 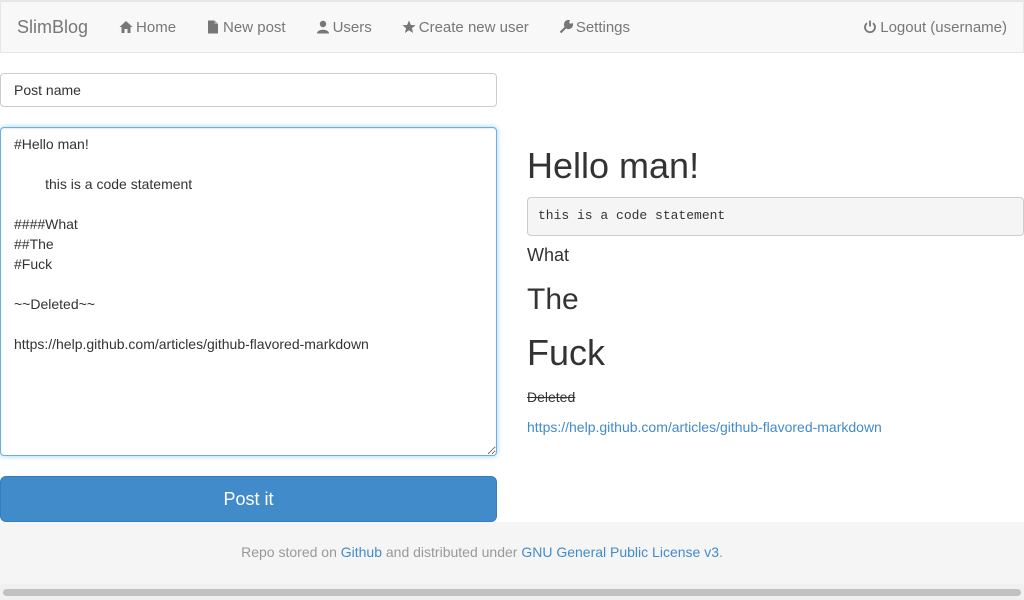 I want to click on github-link: Github, so click(x=361, y=552).